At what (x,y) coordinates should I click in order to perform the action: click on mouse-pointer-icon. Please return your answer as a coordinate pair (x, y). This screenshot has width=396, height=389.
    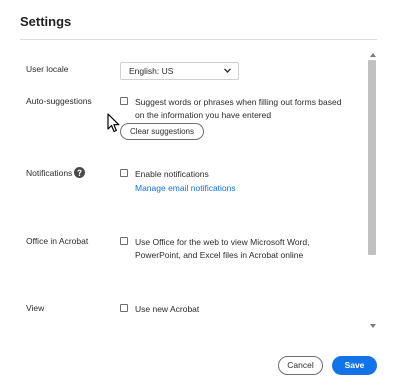
    Looking at the image, I should click on (113, 123).